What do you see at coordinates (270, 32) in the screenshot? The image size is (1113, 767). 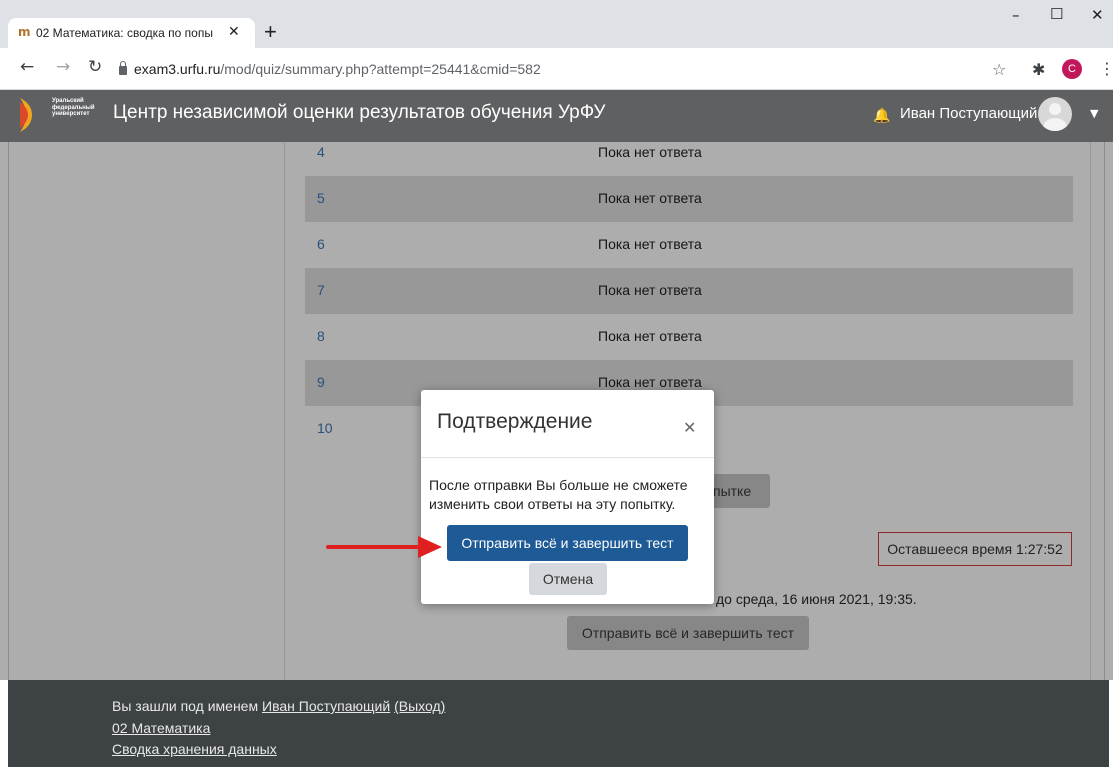 I see `new-tab-icon: +` at bounding box center [270, 32].